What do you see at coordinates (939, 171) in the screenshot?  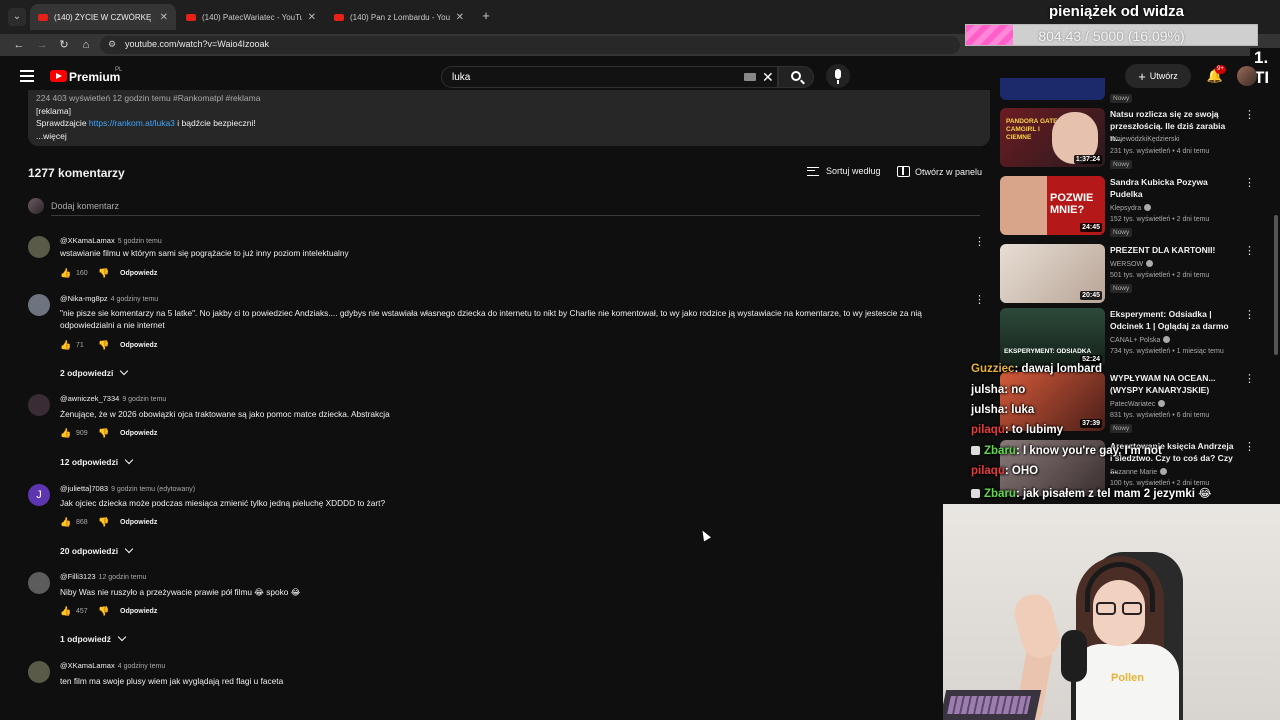 I see `open-in-panel-button: Otwórz w panelu` at bounding box center [939, 171].